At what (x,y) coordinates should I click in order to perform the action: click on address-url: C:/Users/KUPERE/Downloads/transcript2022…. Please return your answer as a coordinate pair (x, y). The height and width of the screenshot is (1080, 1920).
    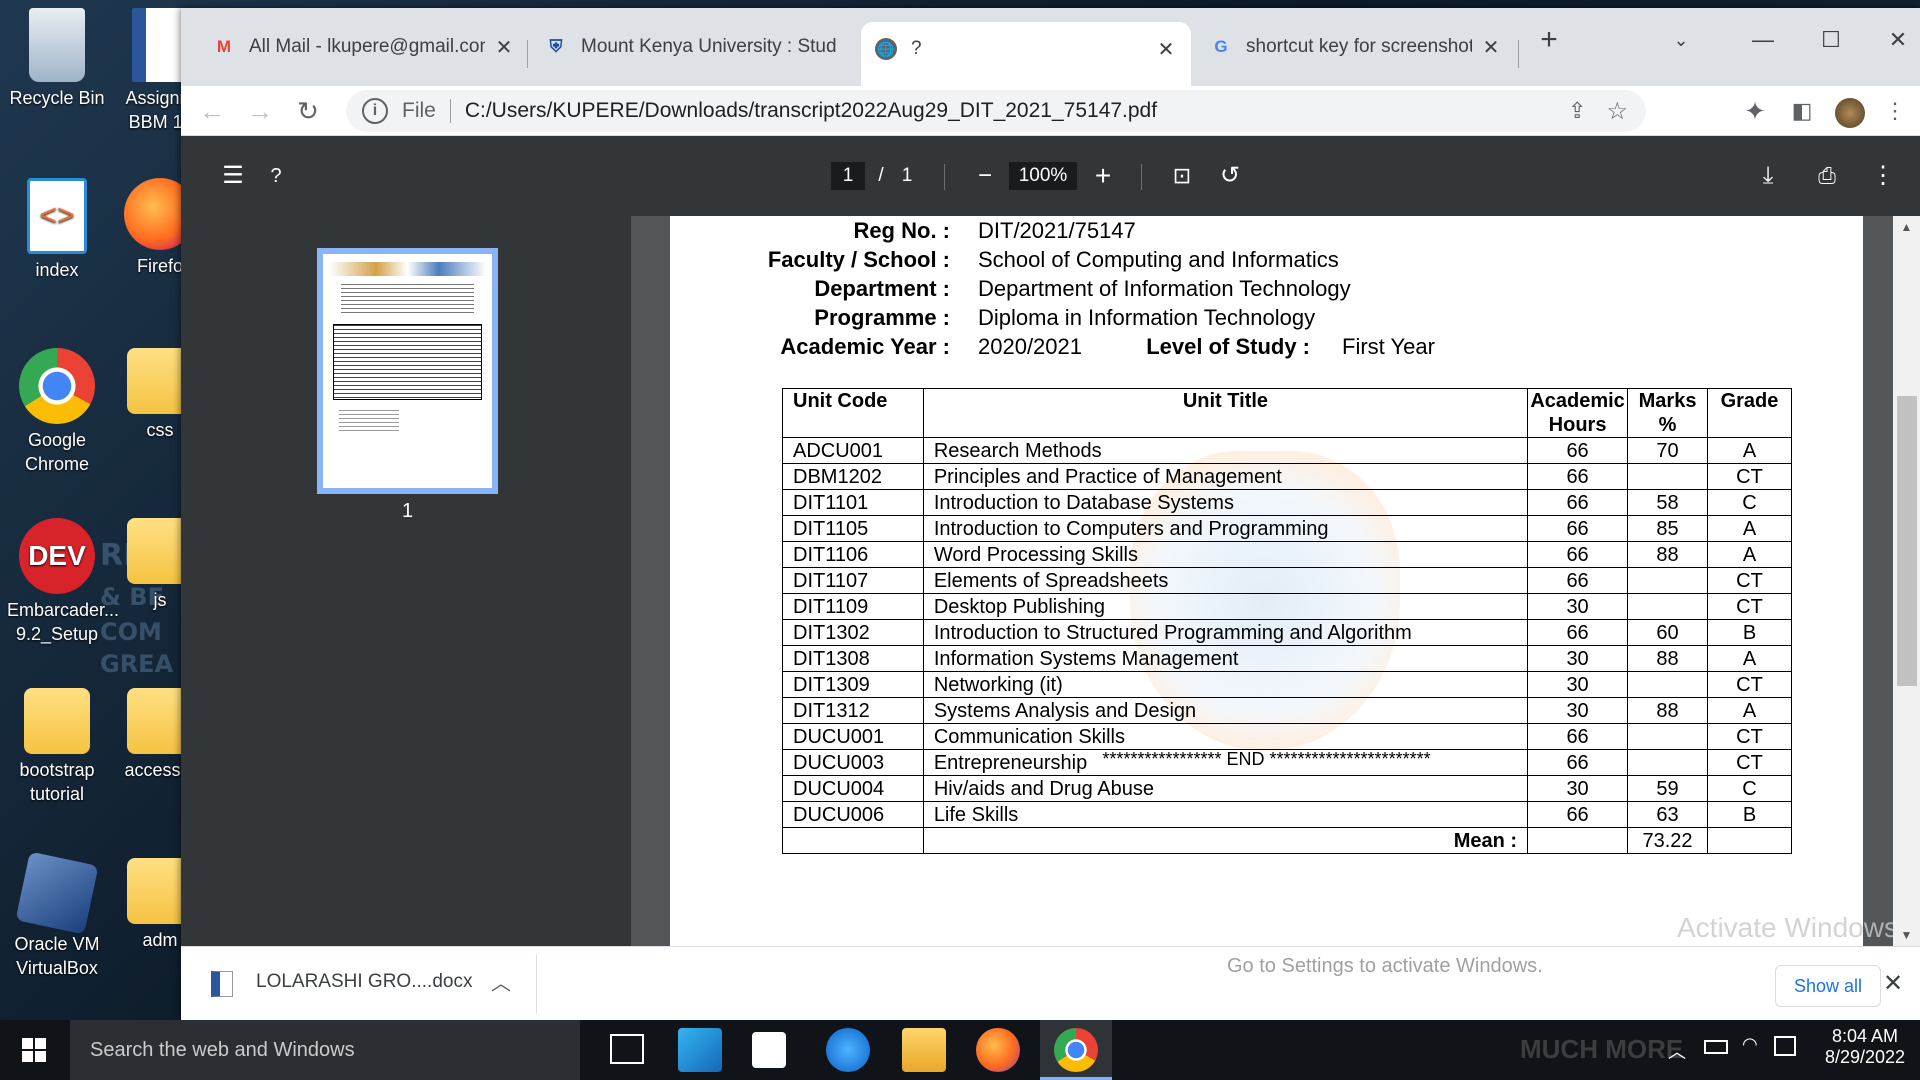
    Looking at the image, I should click on (811, 111).